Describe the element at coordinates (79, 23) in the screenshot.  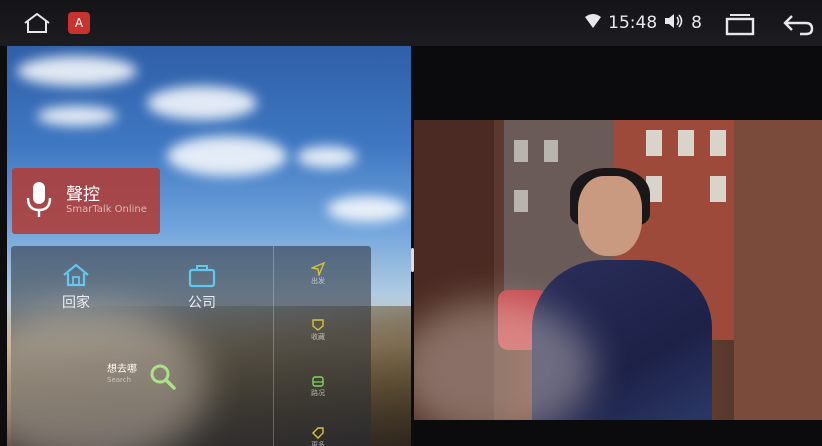
I see `app-icon: A` at that location.